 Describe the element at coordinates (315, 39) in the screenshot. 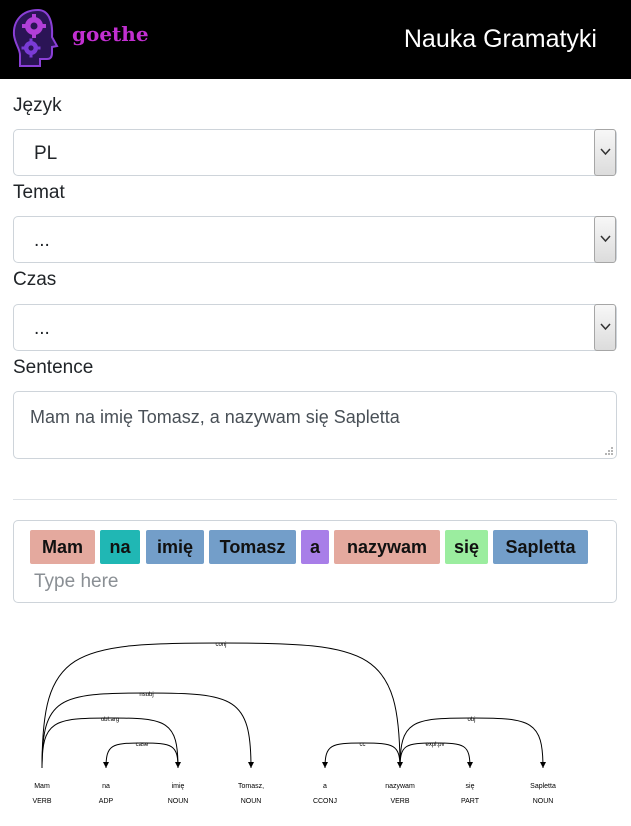

I see `navbar: goethe Nauka Gramatyki` at that location.